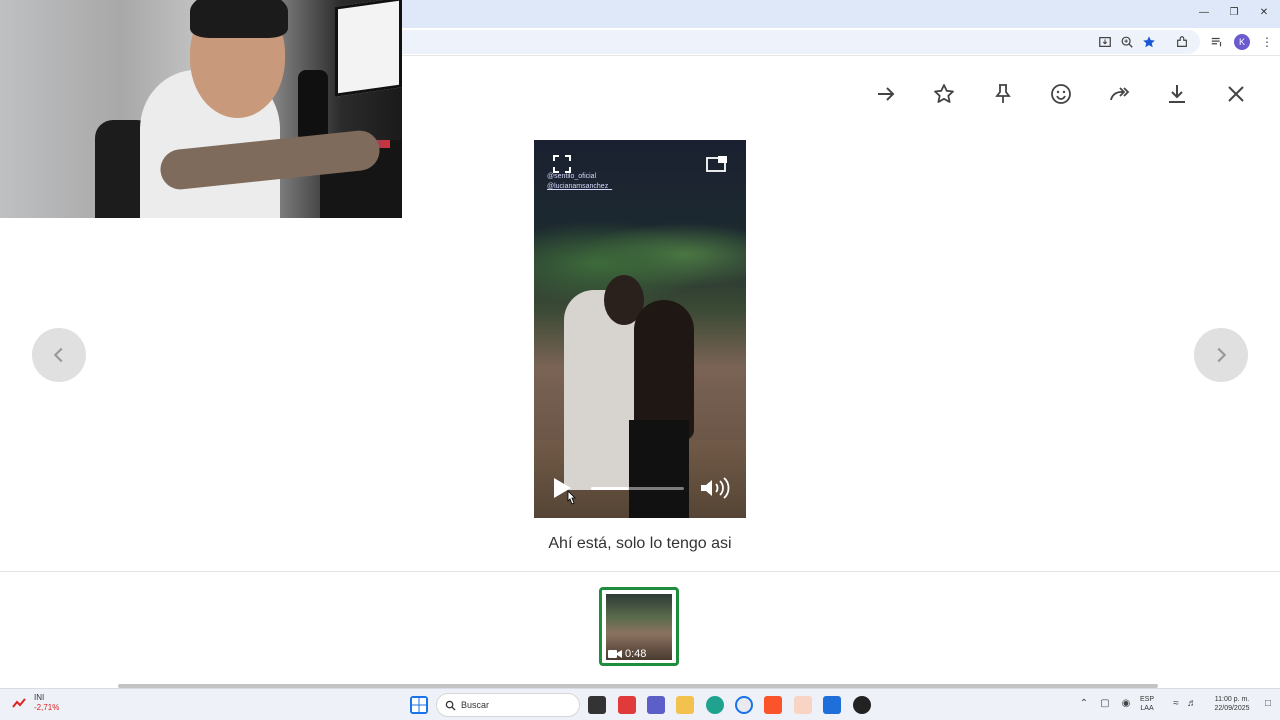 The image size is (1280, 720). What do you see at coordinates (1232, 704) in the screenshot?
I see `clock: 11:00 p. m. 22/09/2025` at bounding box center [1232, 704].